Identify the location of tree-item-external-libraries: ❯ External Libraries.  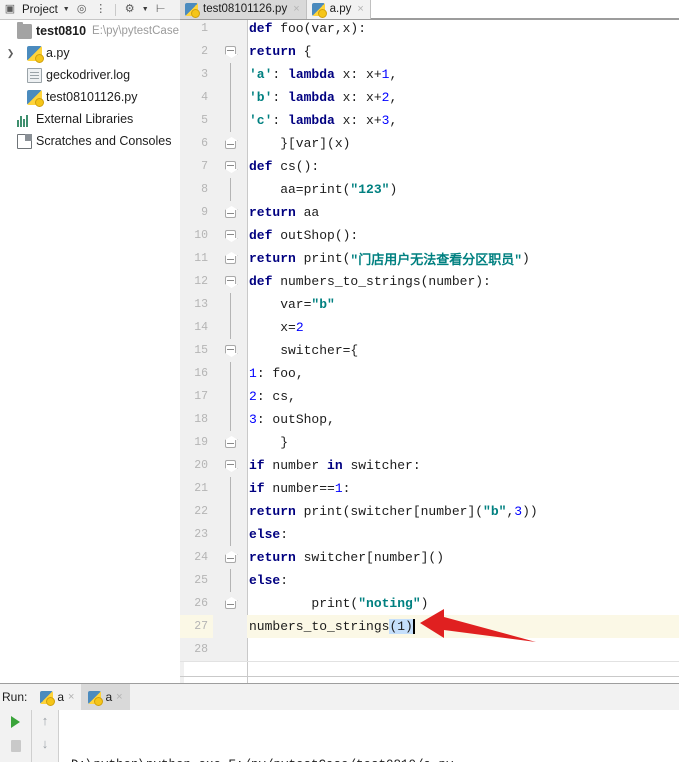
(90, 119).